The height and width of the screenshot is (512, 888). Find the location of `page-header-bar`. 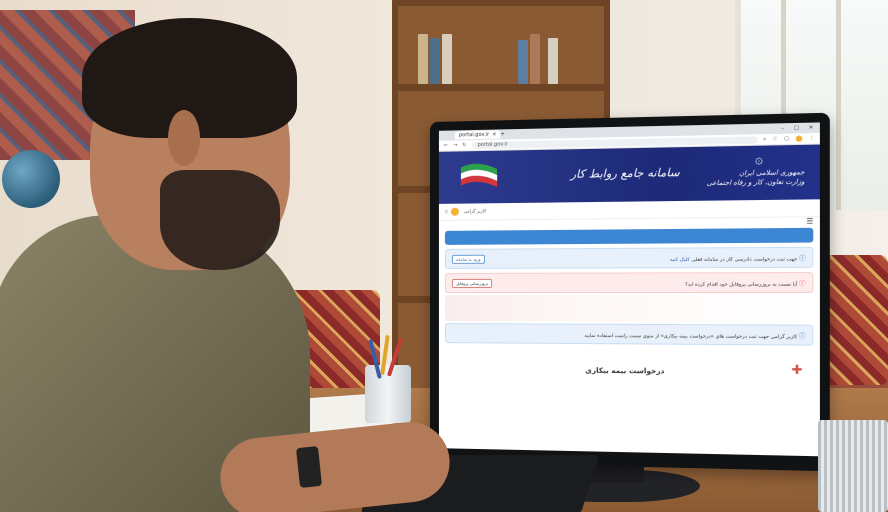

page-header-bar is located at coordinates (629, 236).